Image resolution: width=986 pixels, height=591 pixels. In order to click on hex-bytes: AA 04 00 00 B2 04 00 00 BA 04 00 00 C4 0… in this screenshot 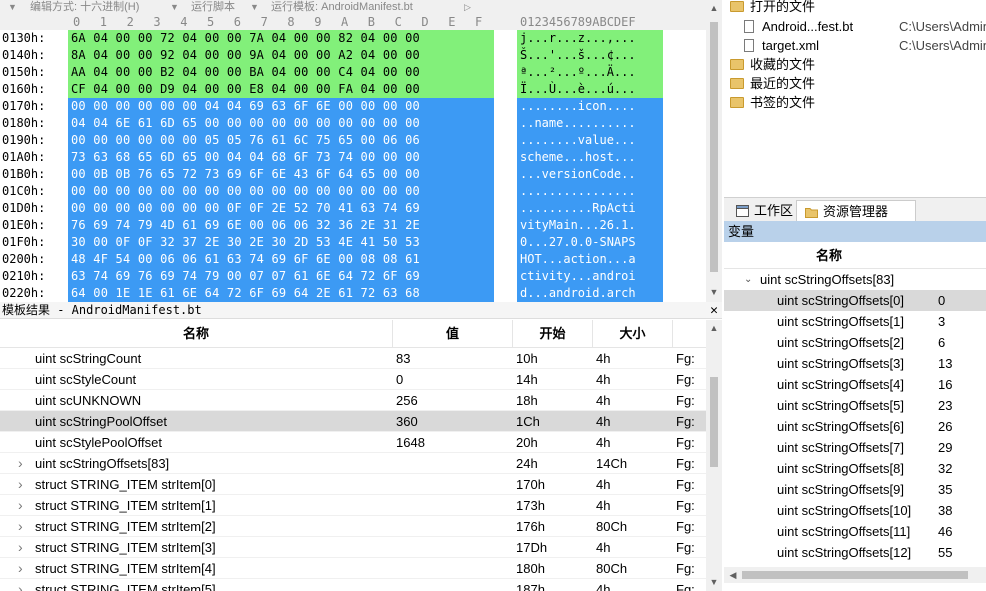, I will do `click(281, 72)`.